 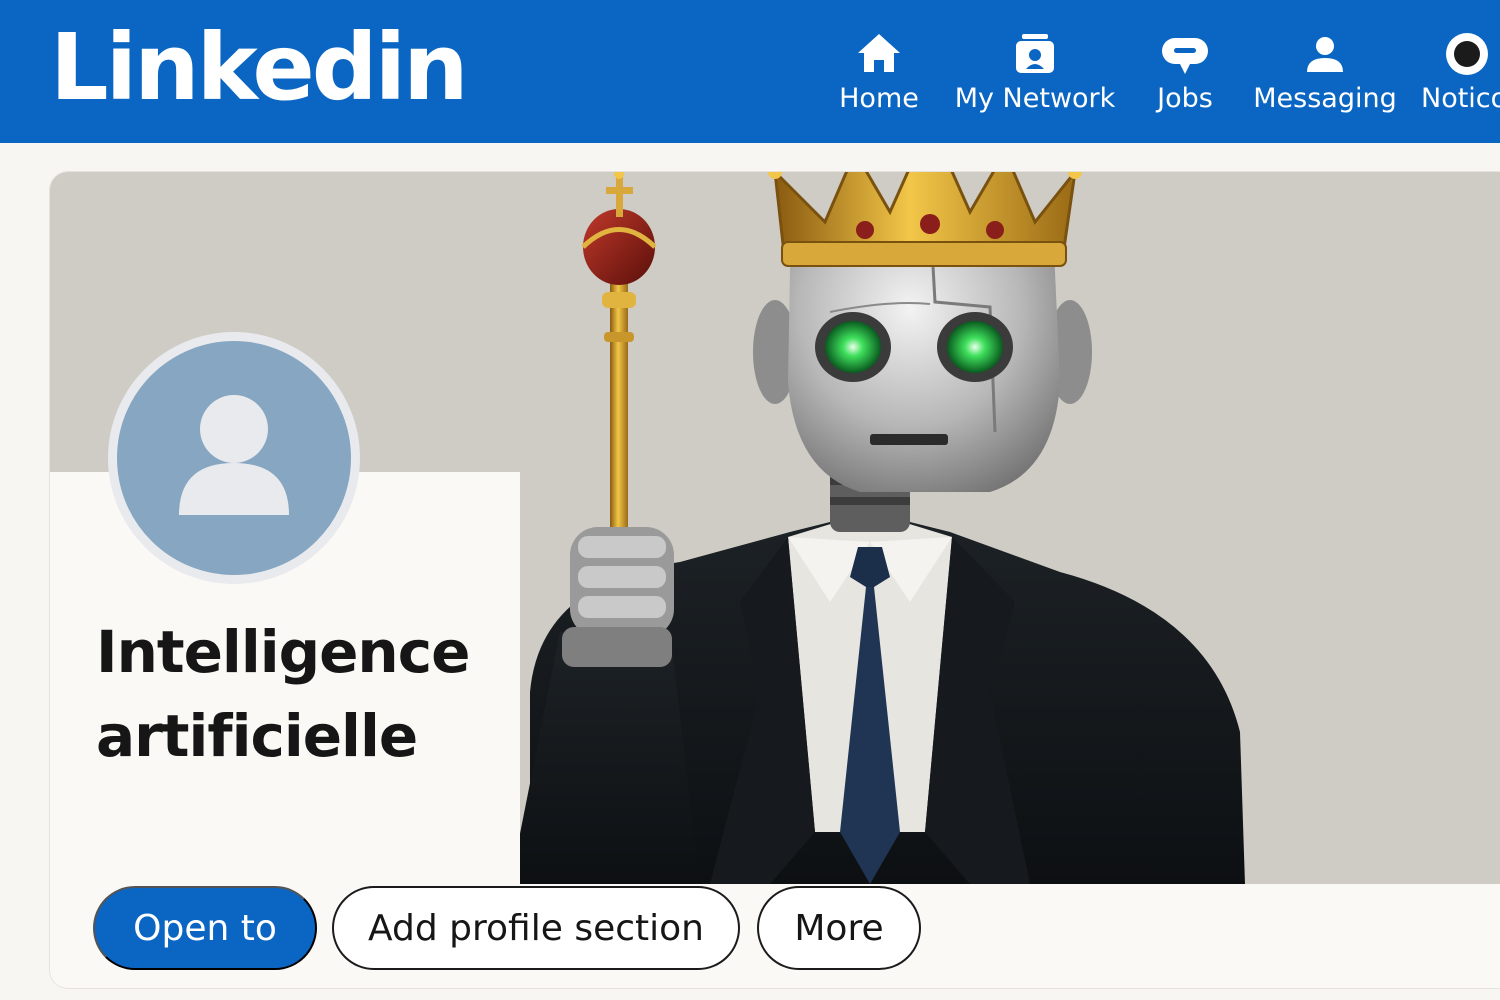 I want to click on network-icon, so click(x=1035, y=53).